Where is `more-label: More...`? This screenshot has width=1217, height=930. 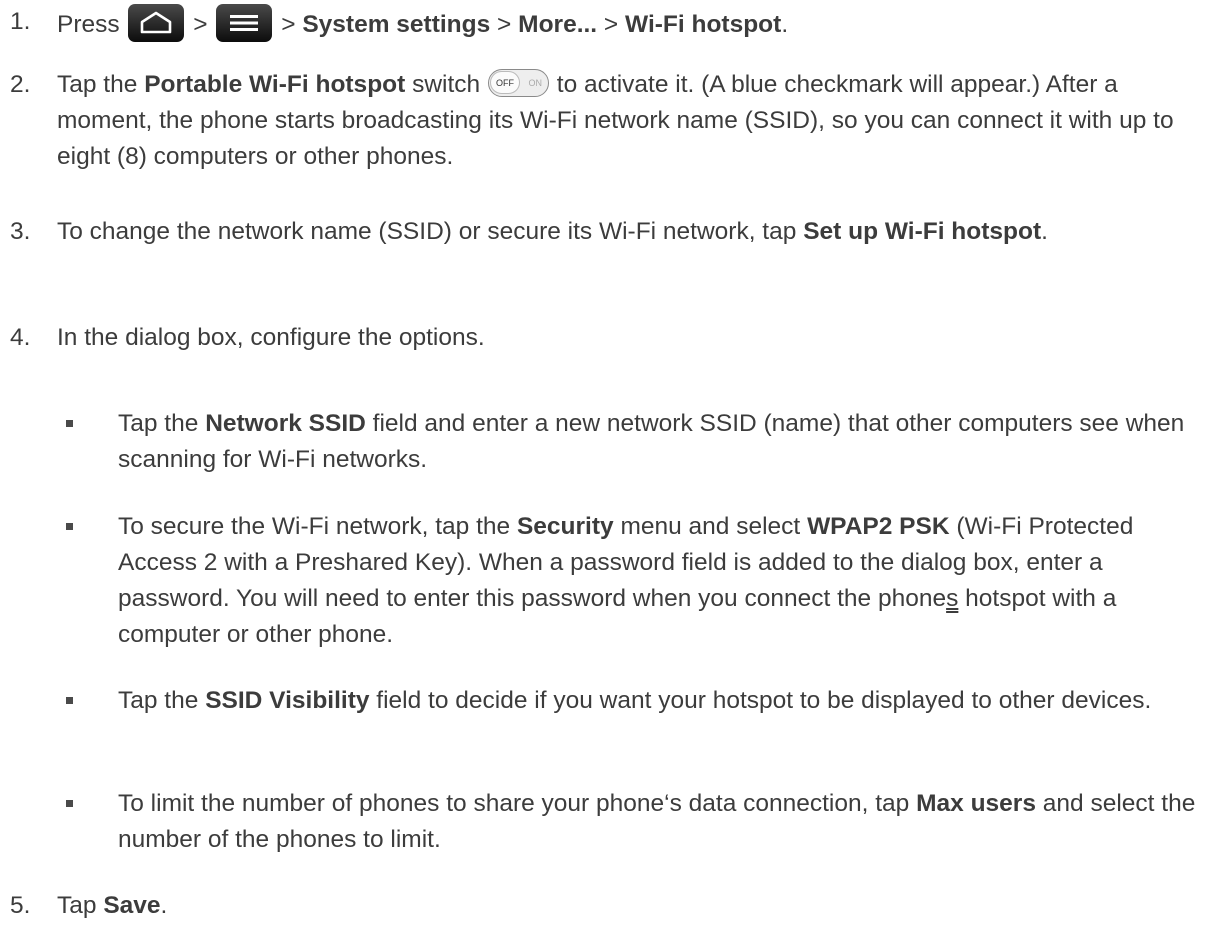 more-label: More... is located at coordinates (558, 24).